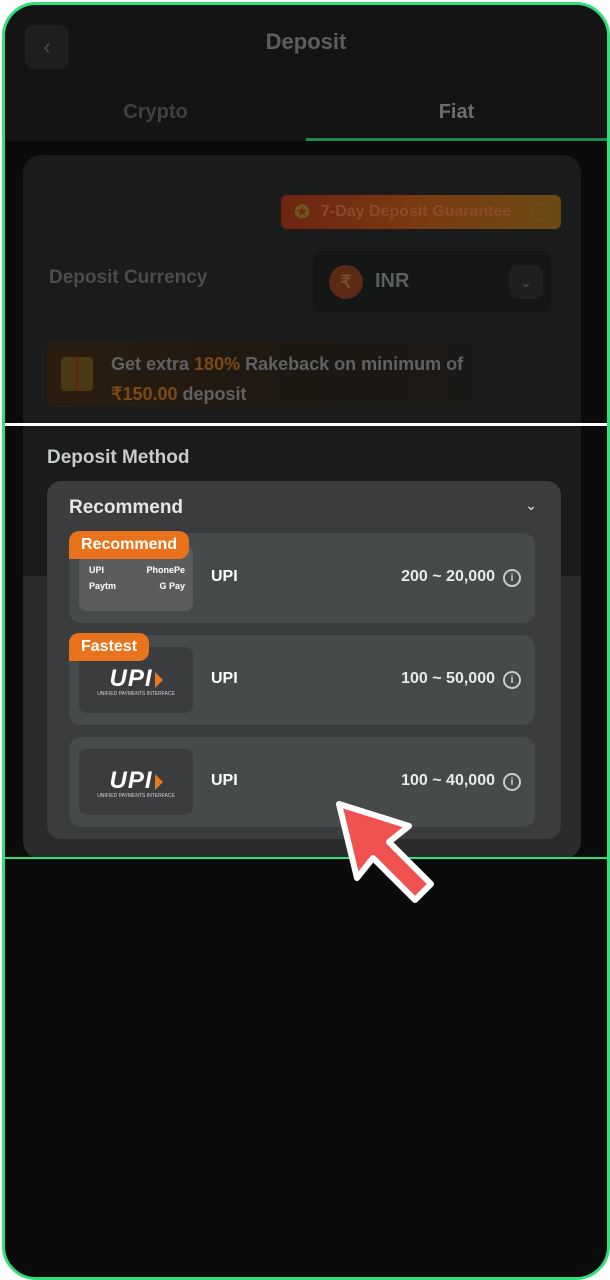  I want to click on recommend-badge: Recommend, so click(129, 545).